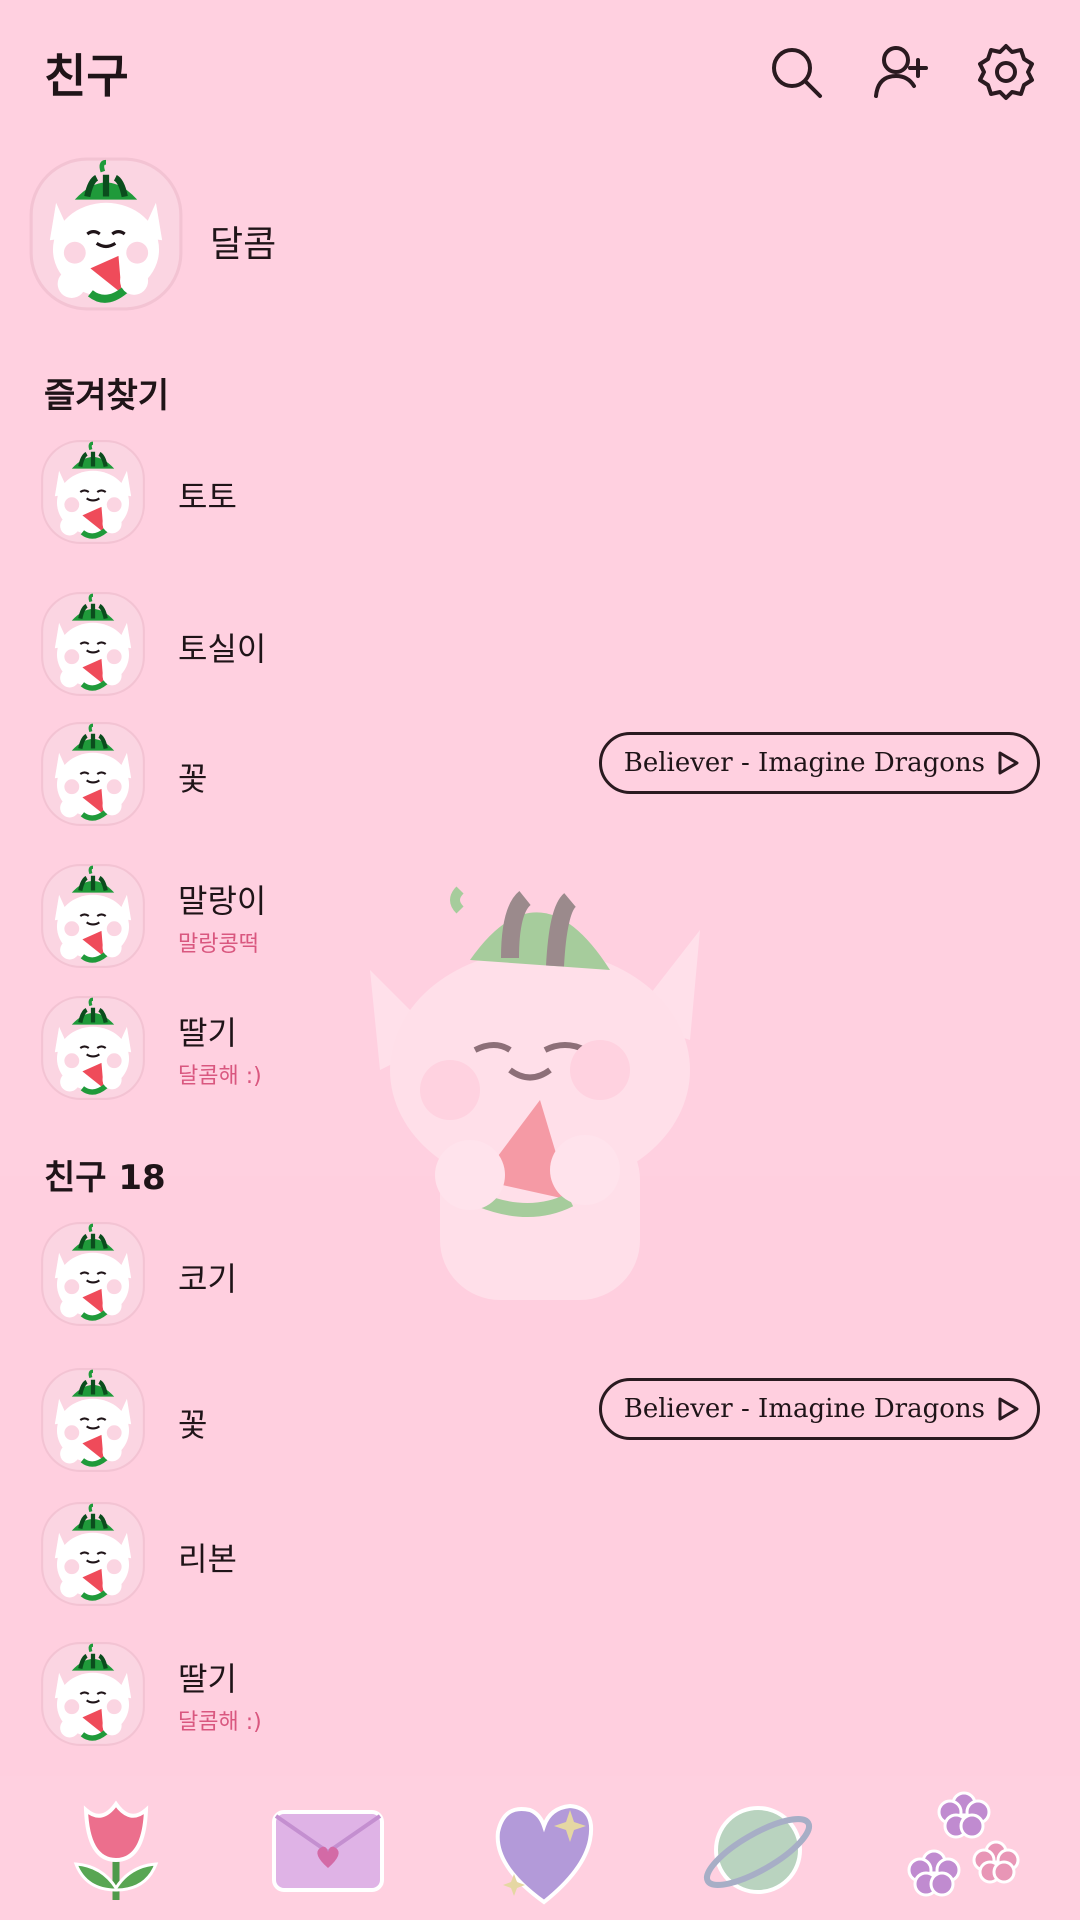 Image resolution: width=1080 pixels, height=1920 pixels. I want to click on friend-row: 딸기 달콤해 :), so click(540, 1695).